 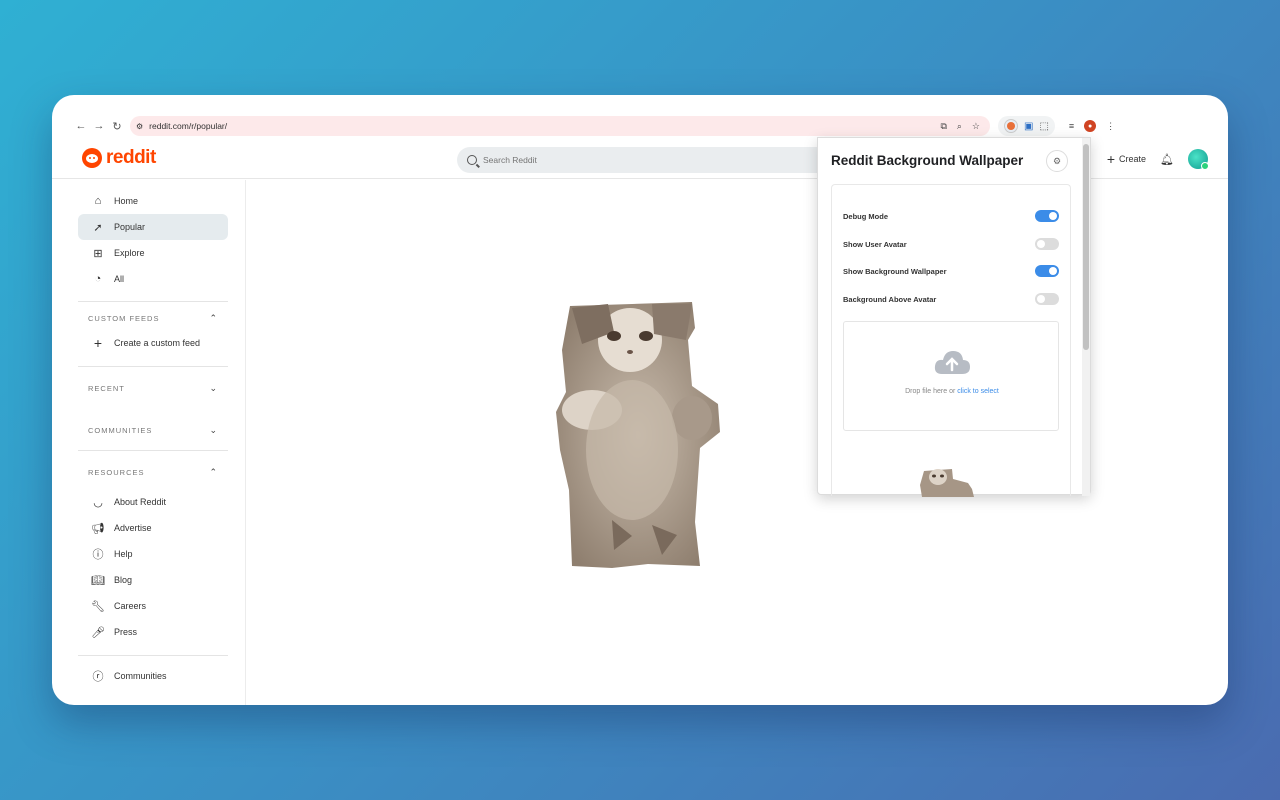 I want to click on show-user-avatar-toggle, so click(x=1047, y=244).